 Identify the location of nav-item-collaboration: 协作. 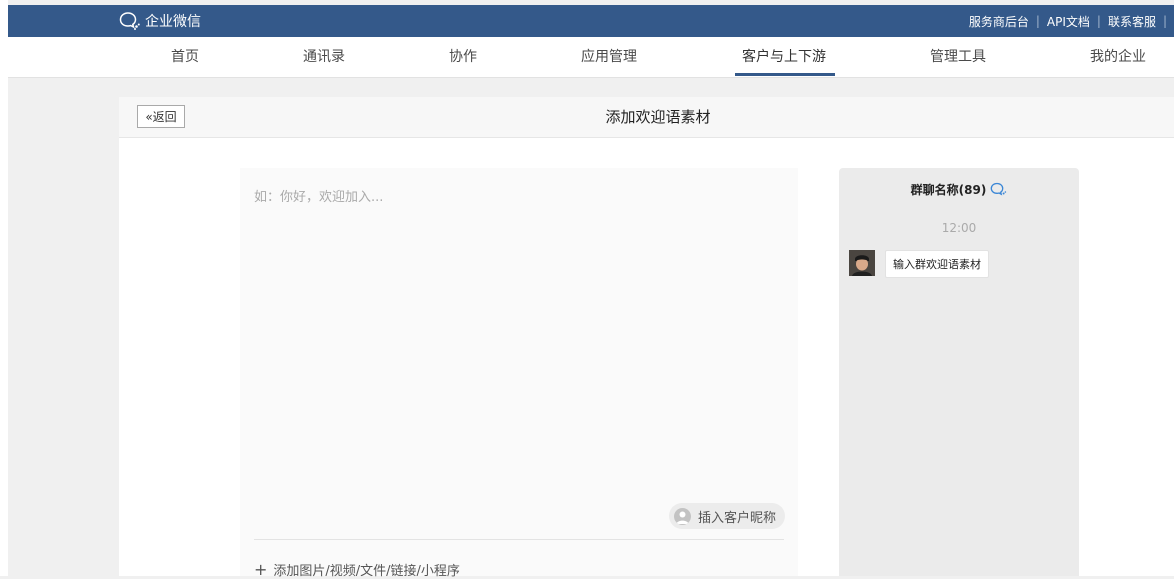
(463, 57).